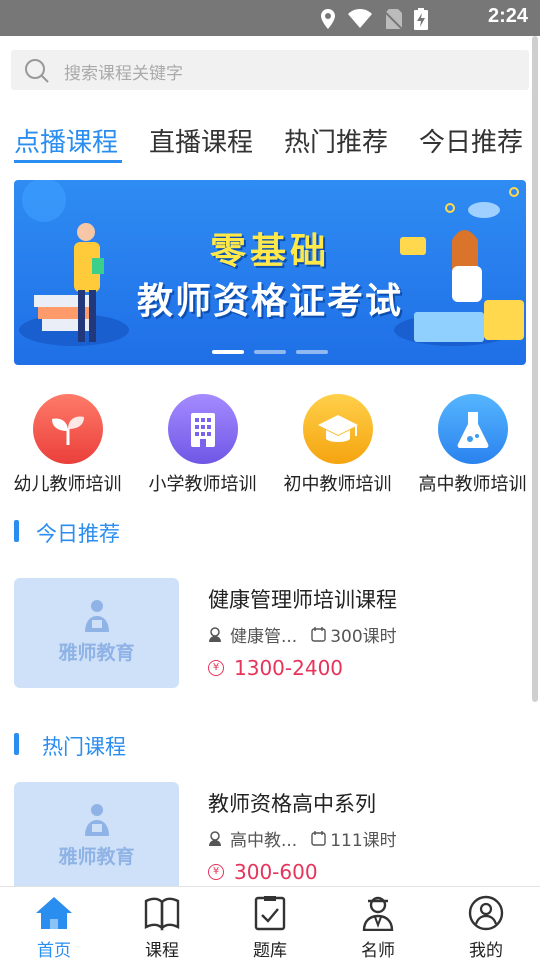  What do you see at coordinates (421, 19) in the screenshot?
I see `battery-charging-icon` at bounding box center [421, 19].